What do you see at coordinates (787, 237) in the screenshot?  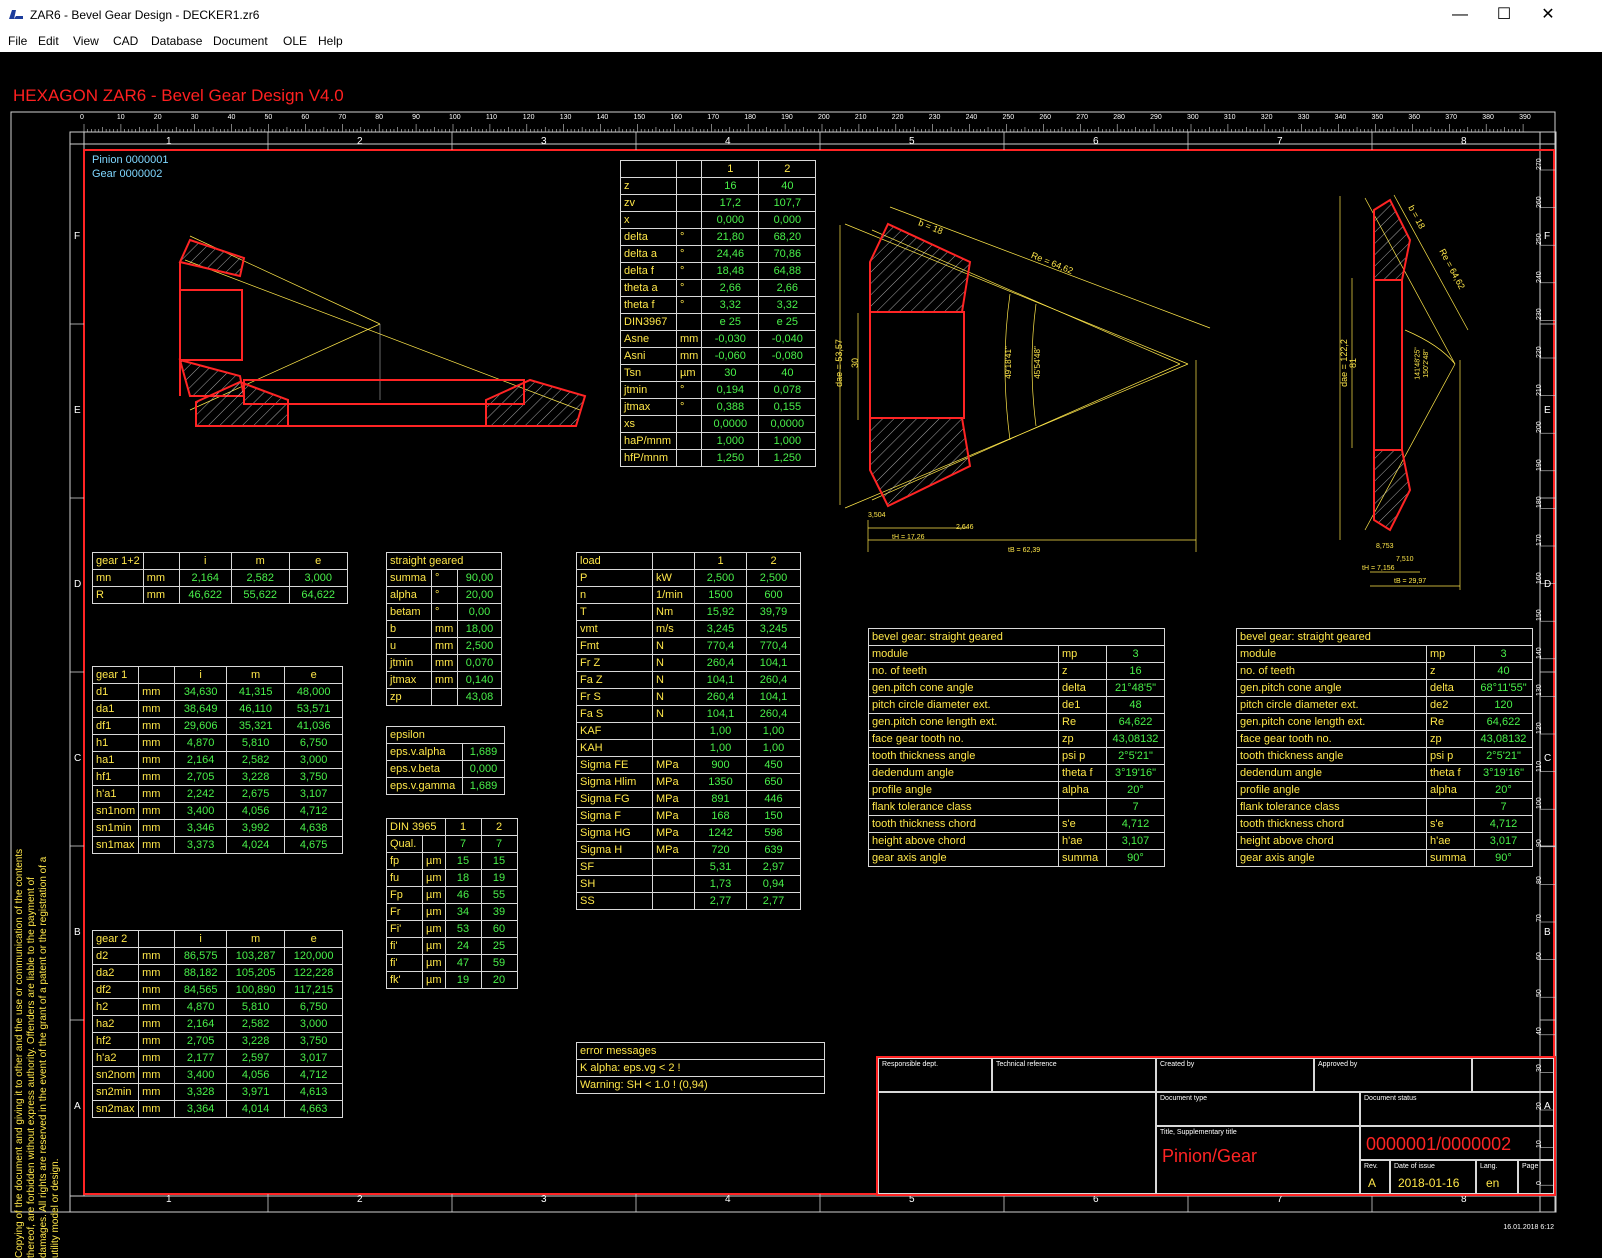 I see `table-cell: 68,20` at bounding box center [787, 237].